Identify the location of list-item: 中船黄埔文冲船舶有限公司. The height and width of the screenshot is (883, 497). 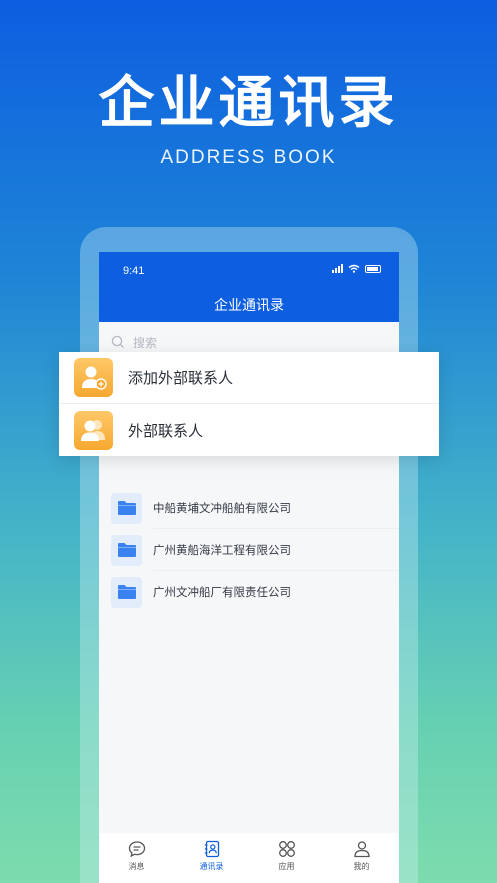
(249, 508).